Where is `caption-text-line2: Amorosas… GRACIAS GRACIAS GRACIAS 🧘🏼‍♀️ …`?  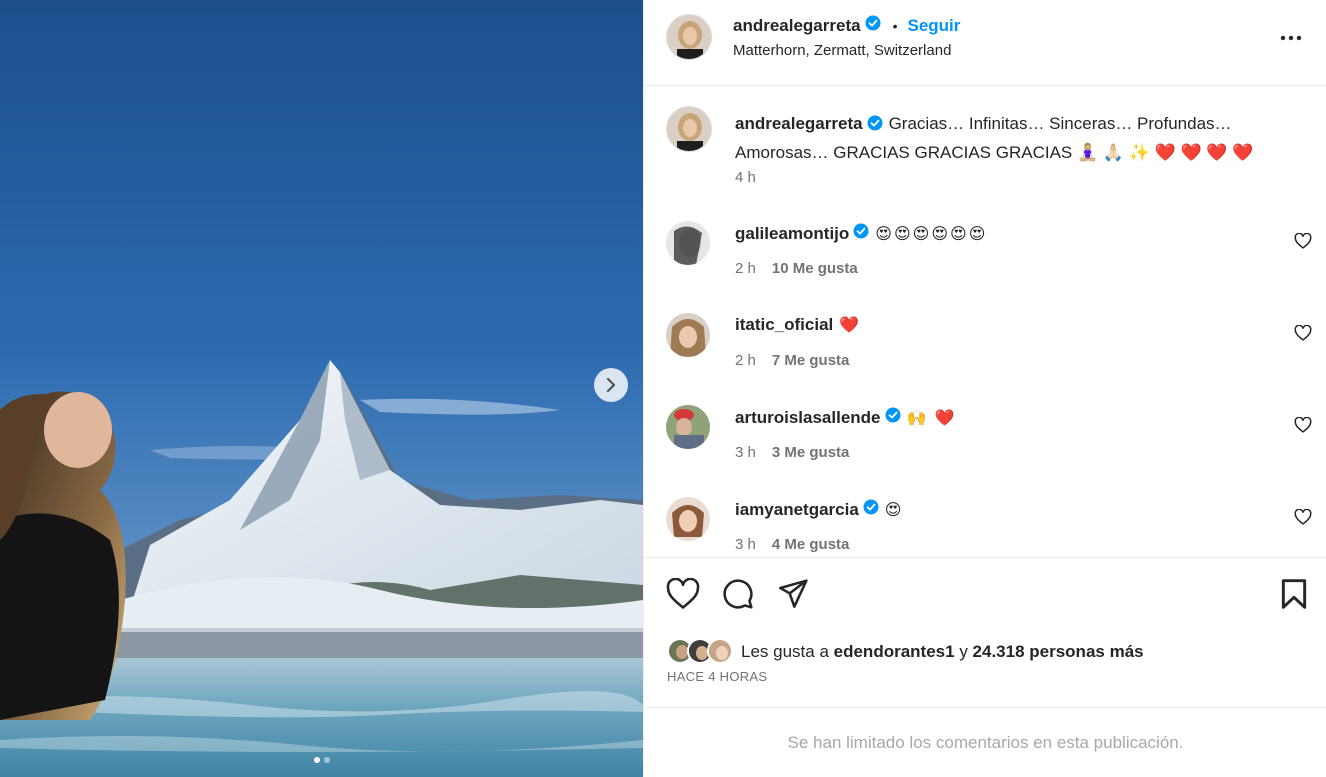 caption-text-line2: Amorosas… GRACIAS GRACIAS GRACIAS 🧘🏼‍♀️ … is located at coordinates (994, 152).